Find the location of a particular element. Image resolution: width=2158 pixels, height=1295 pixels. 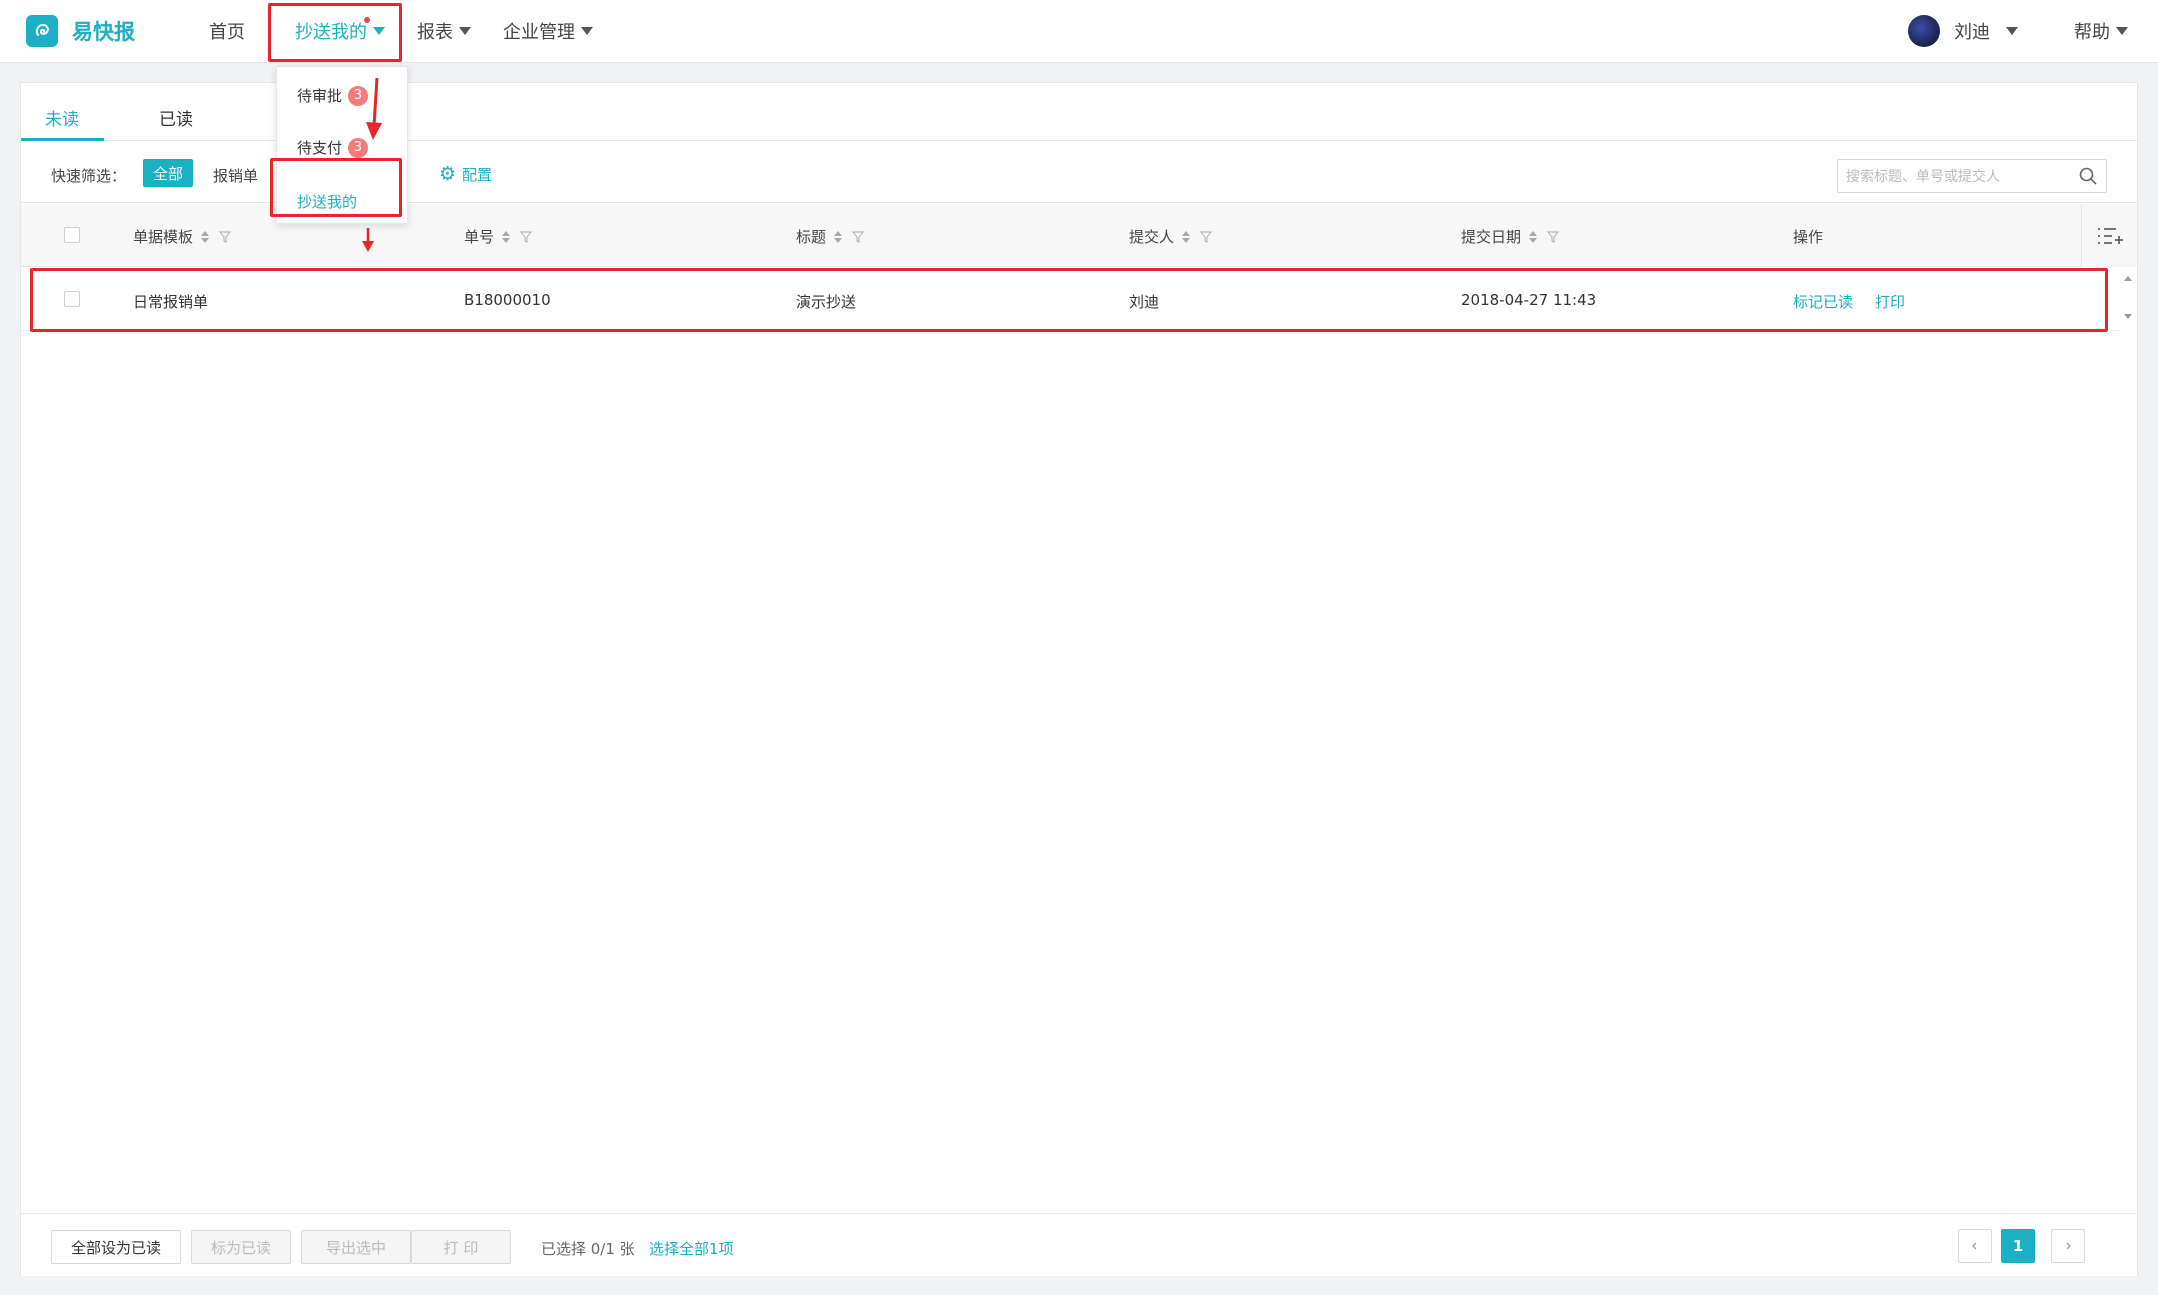

config-button: ⚙ 配置 is located at coordinates (465, 174).